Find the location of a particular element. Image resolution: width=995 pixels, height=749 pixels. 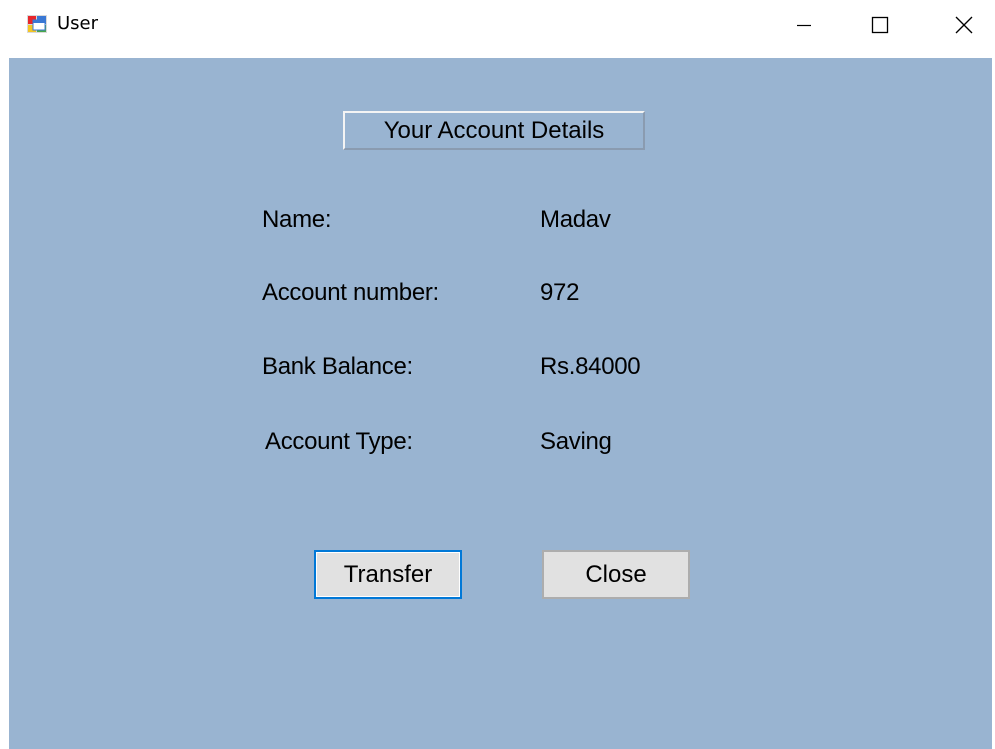

windows-form-icon is located at coordinates (37, 24).